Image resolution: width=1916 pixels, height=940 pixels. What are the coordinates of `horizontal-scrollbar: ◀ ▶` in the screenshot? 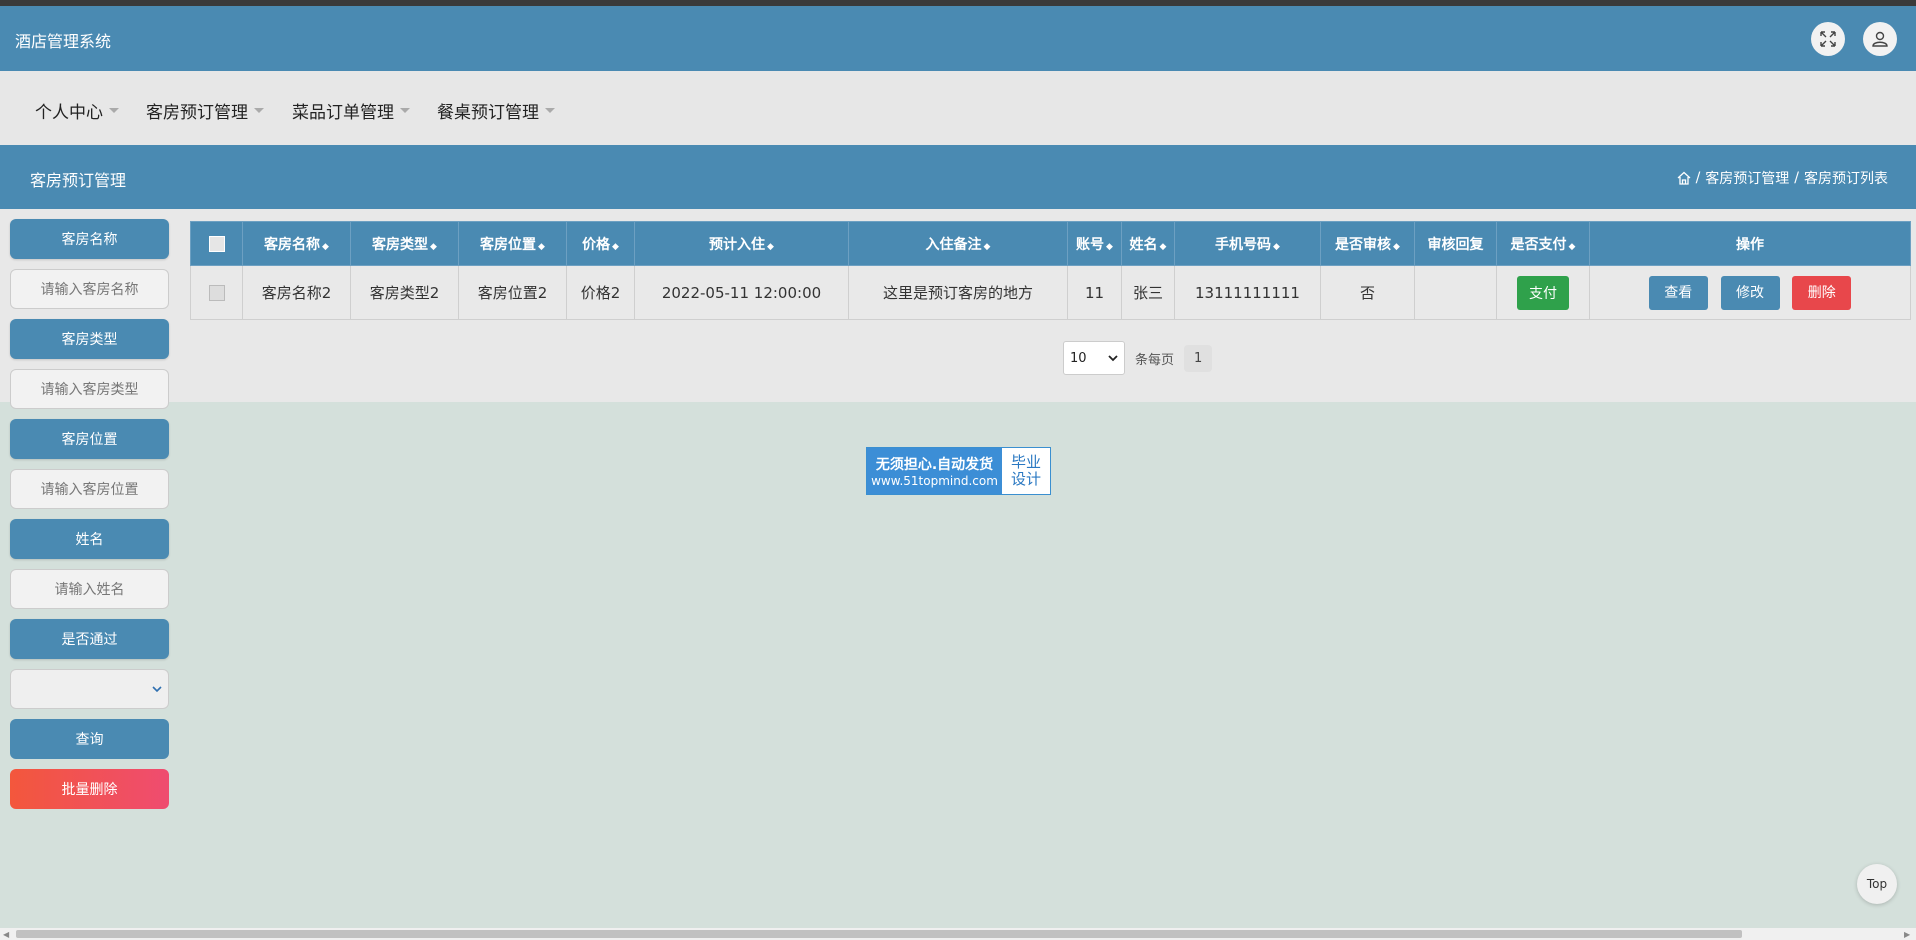 It's located at (958, 934).